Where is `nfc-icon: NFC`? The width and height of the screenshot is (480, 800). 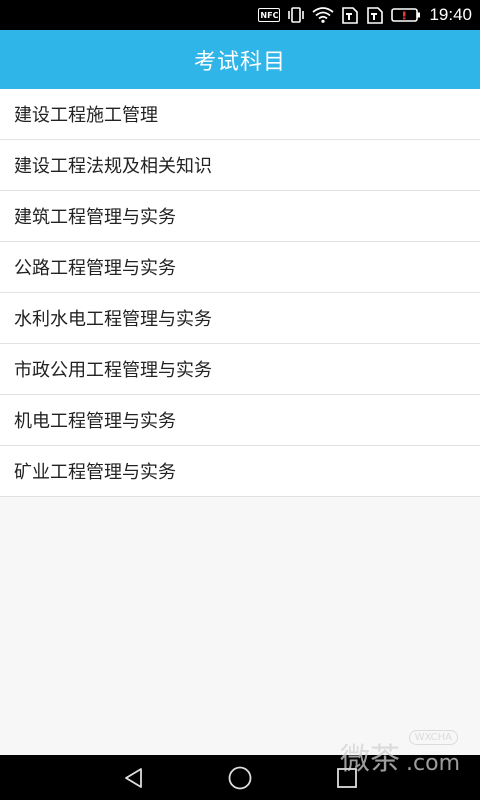
nfc-icon: NFC is located at coordinates (269, 15).